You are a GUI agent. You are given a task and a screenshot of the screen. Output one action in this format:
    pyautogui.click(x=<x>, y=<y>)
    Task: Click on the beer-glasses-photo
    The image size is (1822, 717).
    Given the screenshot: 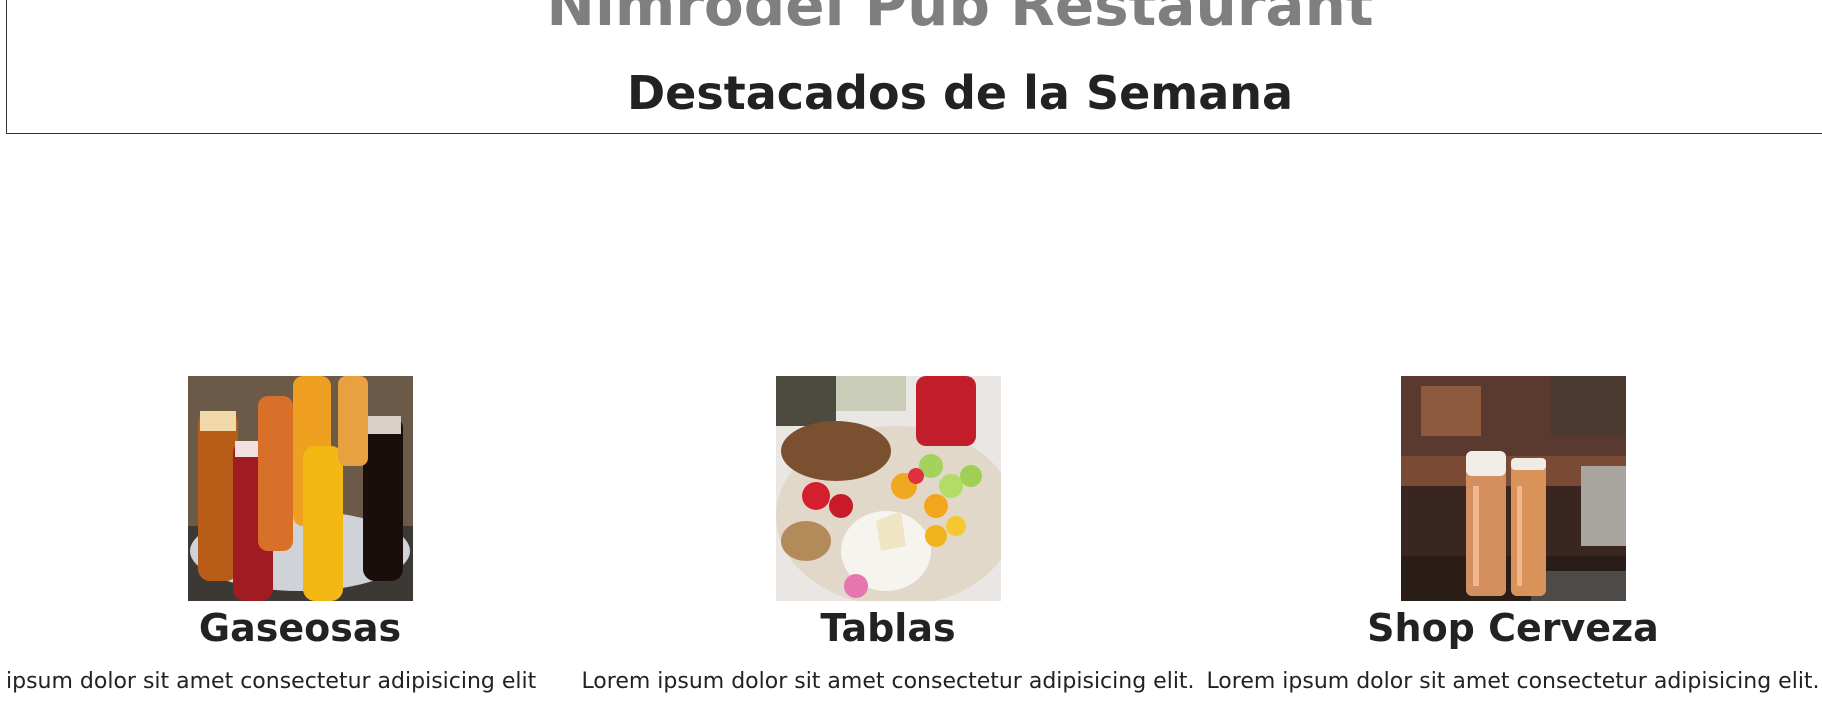 What is the action you would take?
    pyautogui.click(x=1513, y=488)
    